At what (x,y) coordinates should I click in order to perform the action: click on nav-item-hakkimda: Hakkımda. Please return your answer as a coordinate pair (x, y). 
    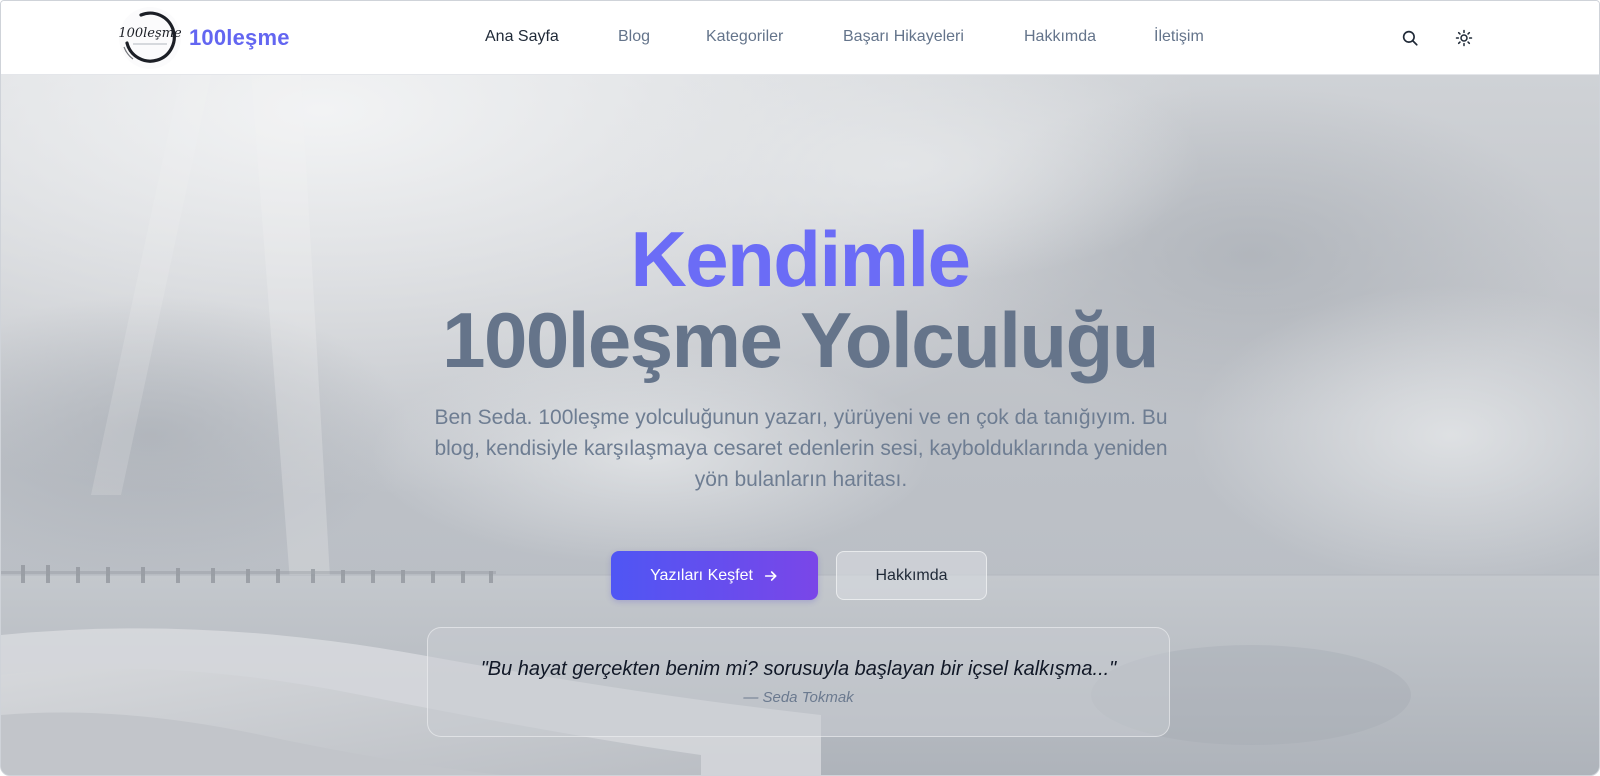
    Looking at the image, I should click on (1060, 37).